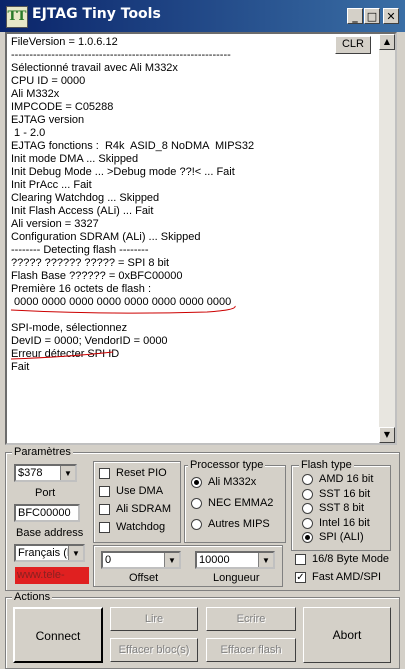 This screenshot has height=669, width=405. What do you see at coordinates (141, 473) in the screenshot?
I see `option-checkbox-label: Reset PIO` at bounding box center [141, 473].